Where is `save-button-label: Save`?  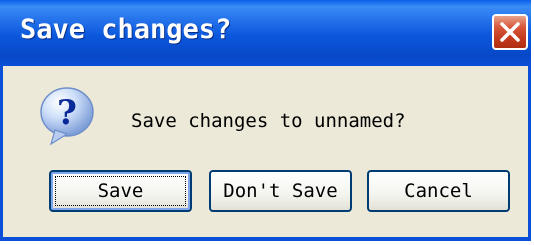 save-button-label: Save is located at coordinates (120, 191).